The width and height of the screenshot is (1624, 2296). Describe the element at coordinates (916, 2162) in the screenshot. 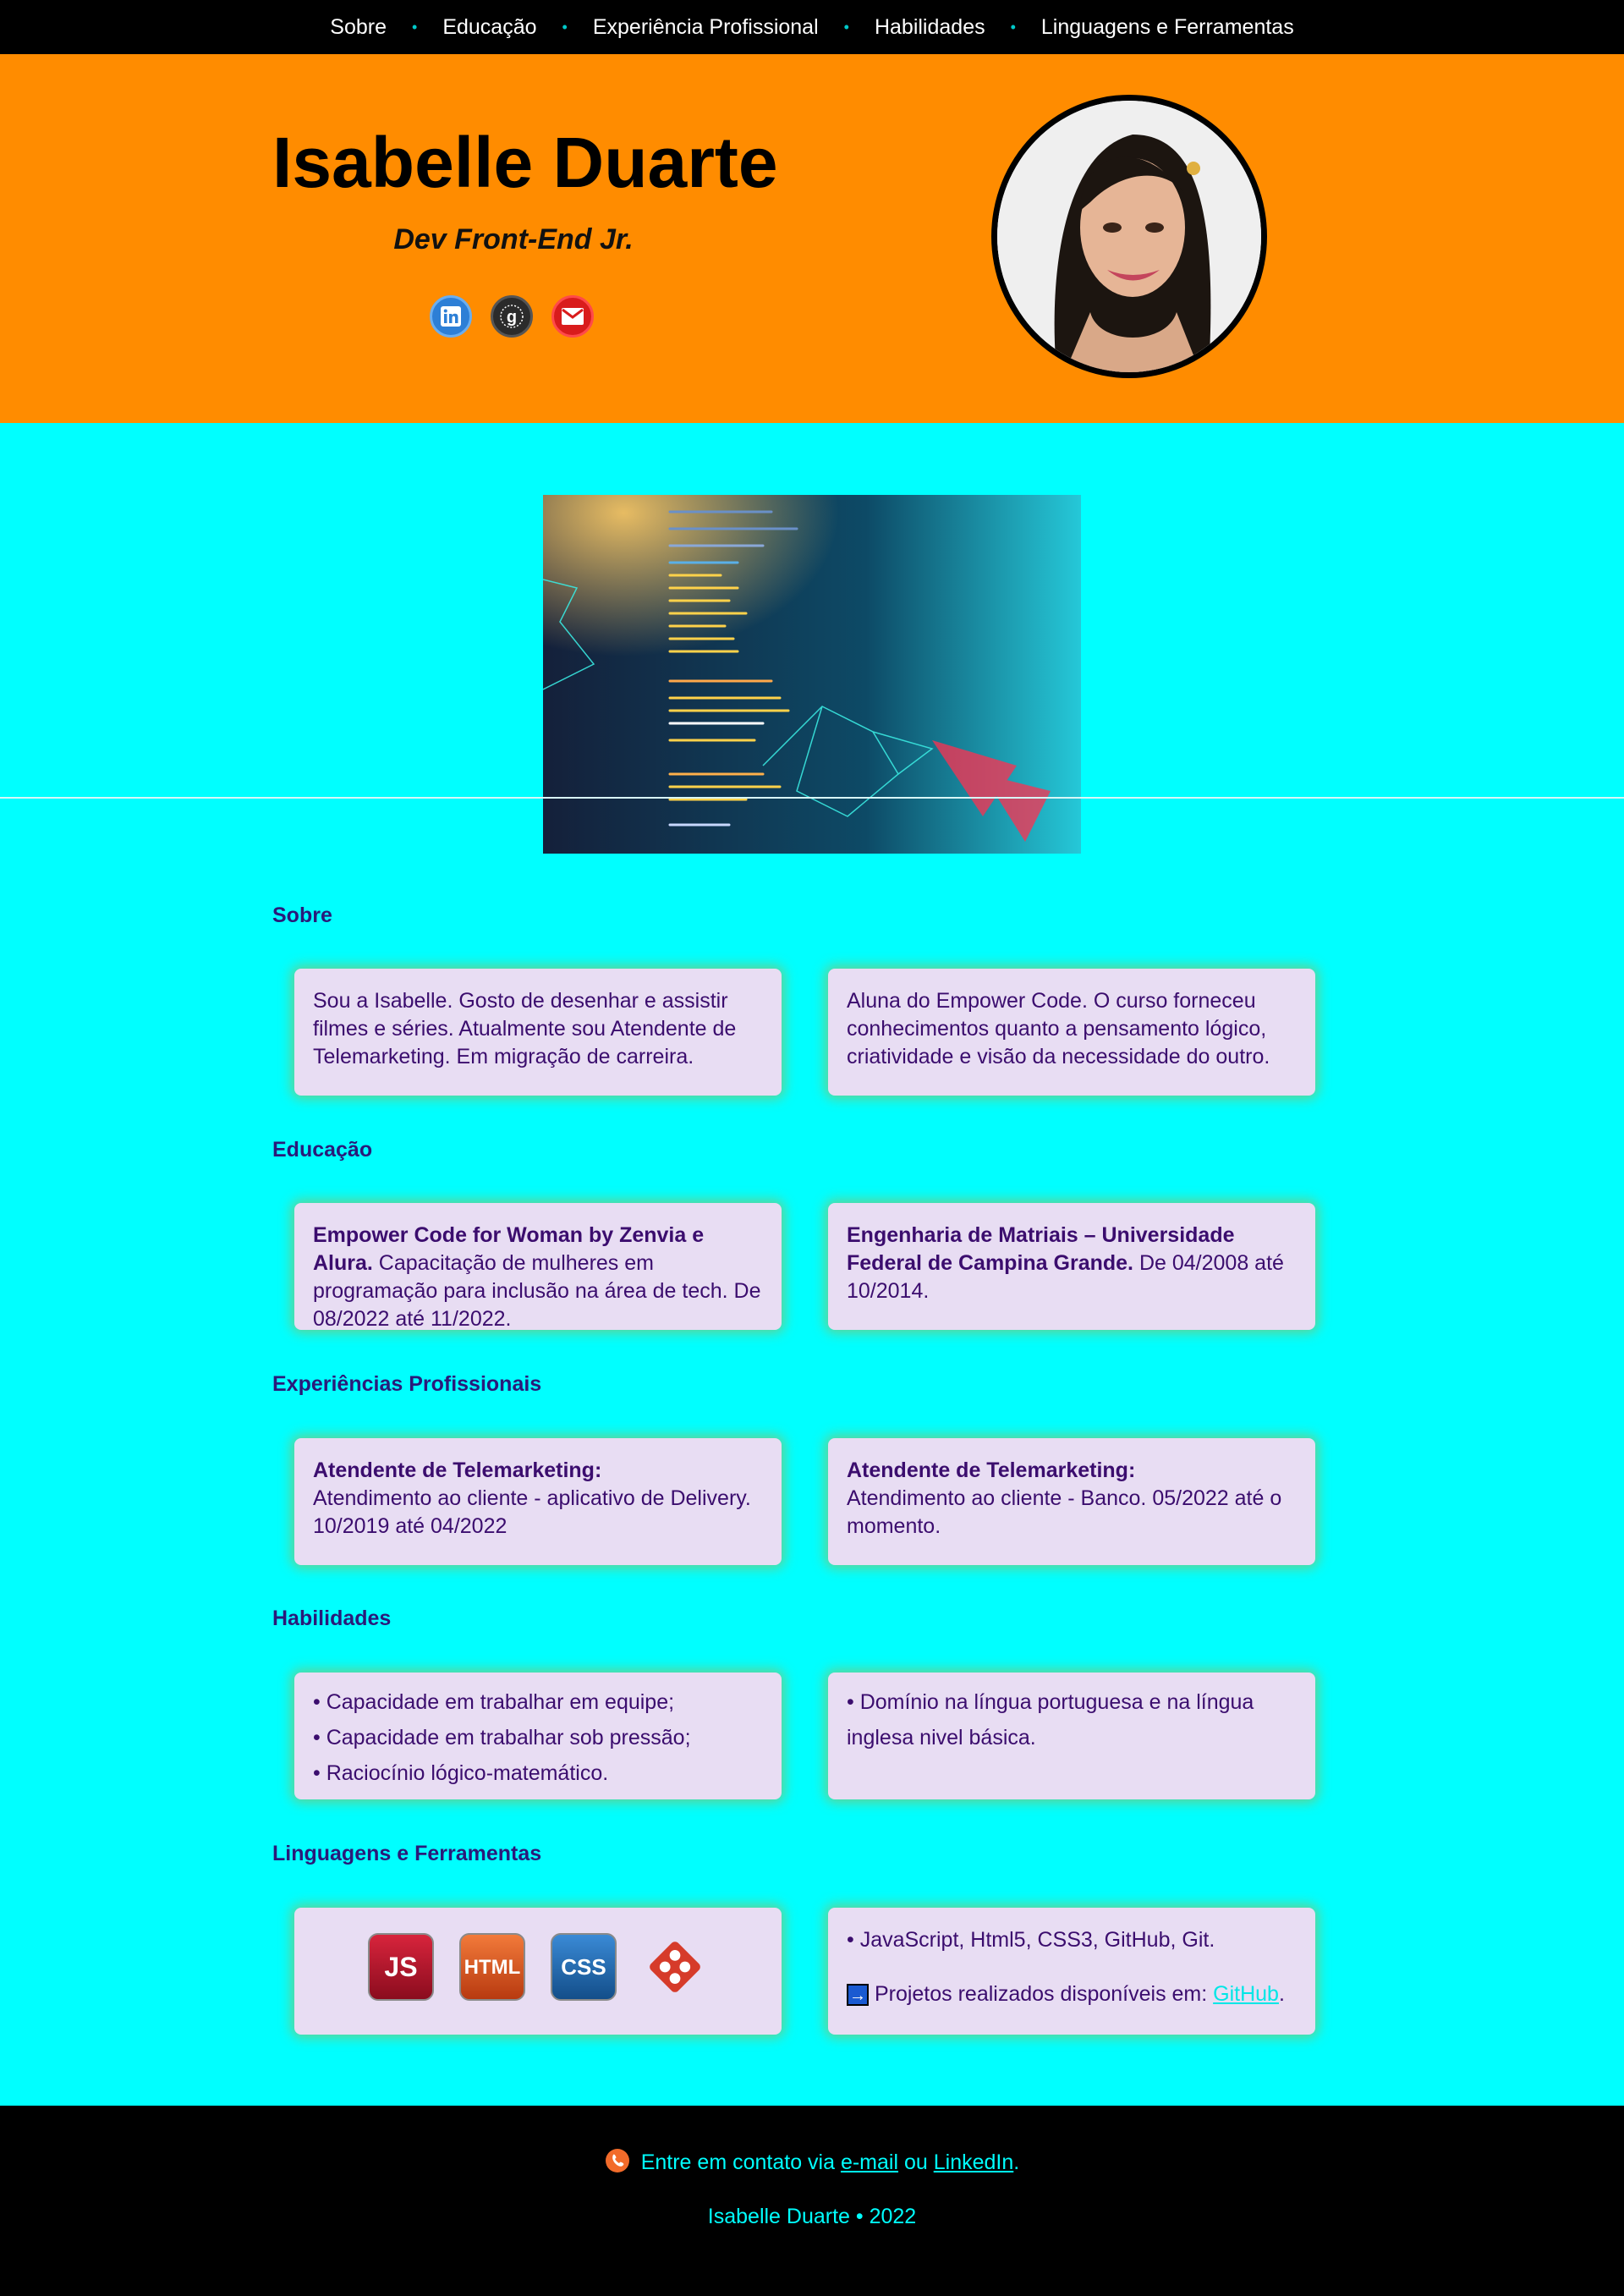

I see `contact-mid: ou` at that location.